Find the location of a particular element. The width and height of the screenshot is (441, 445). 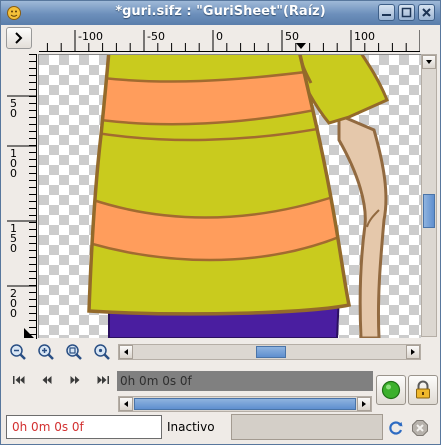

maximize-button is located at coordinates (406, 12).